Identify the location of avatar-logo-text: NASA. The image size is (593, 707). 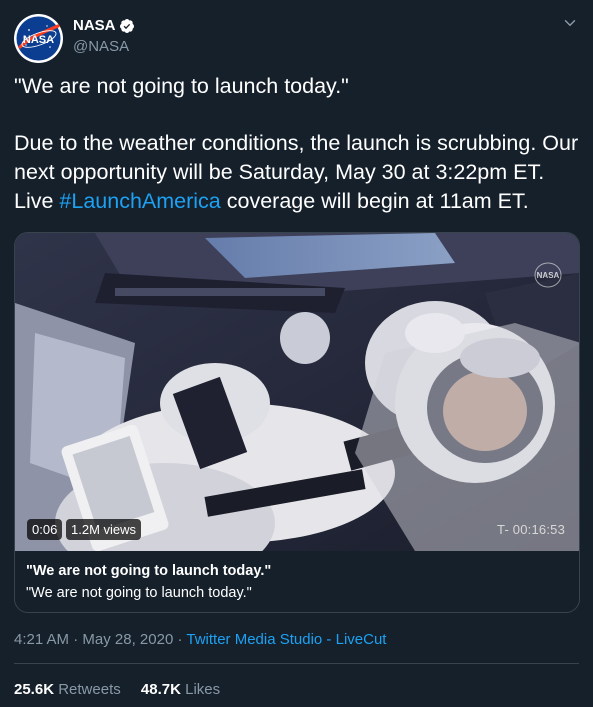
(38, 40).